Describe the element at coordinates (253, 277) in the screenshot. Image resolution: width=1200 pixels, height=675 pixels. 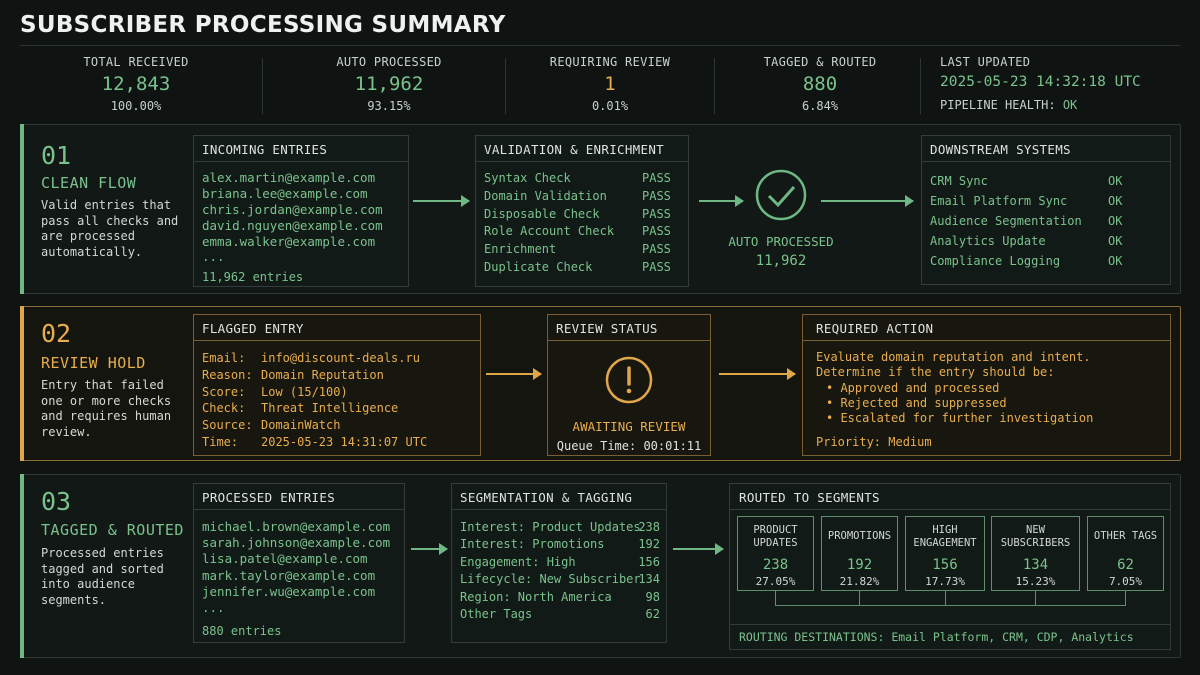
I see `entry-count: 11,962 entries` at that location.